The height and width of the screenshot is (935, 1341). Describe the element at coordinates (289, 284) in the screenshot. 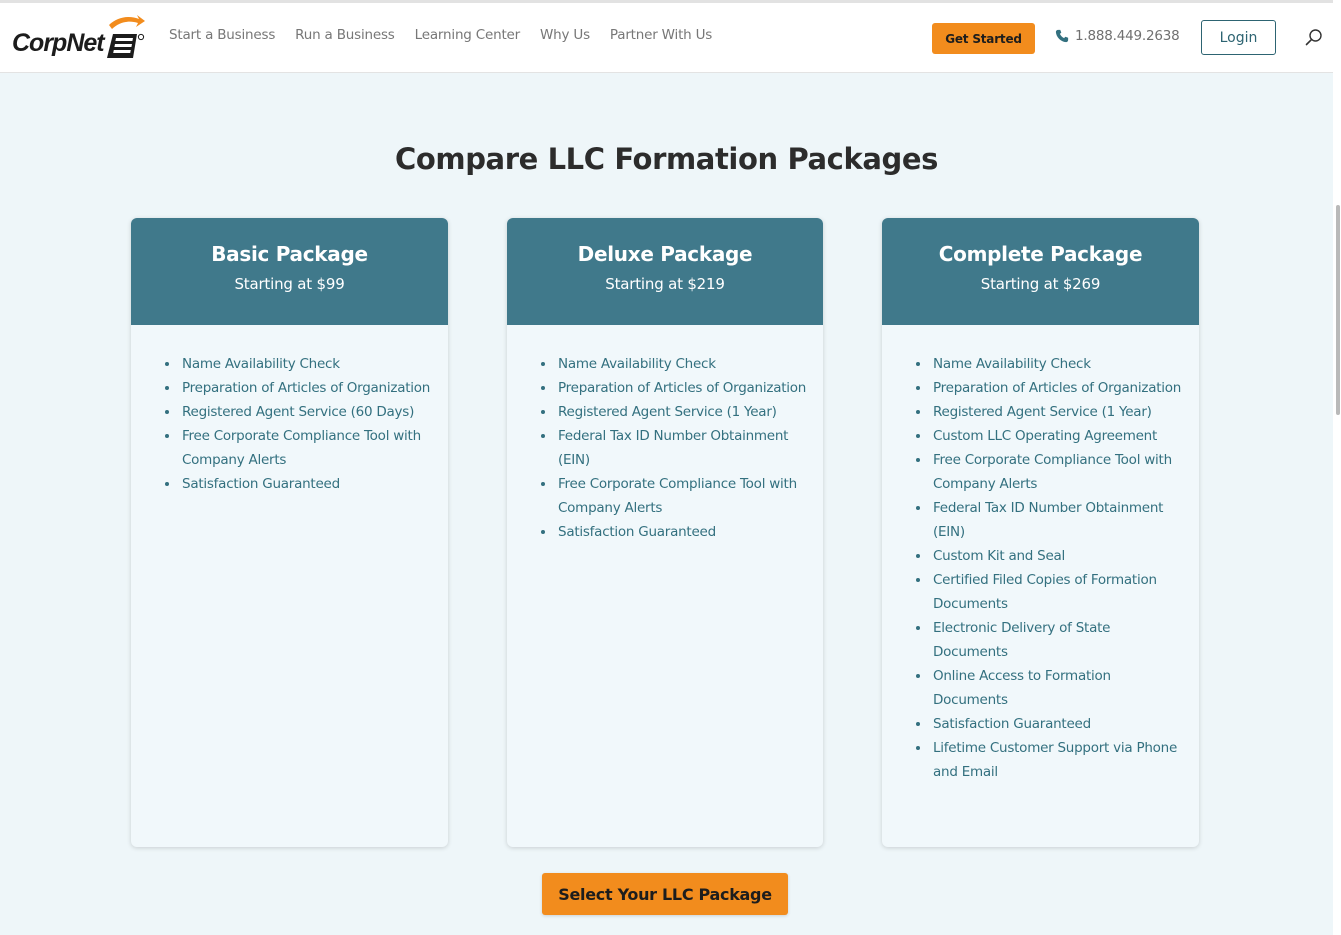

I see `package-price: Starting at $99` at that location.